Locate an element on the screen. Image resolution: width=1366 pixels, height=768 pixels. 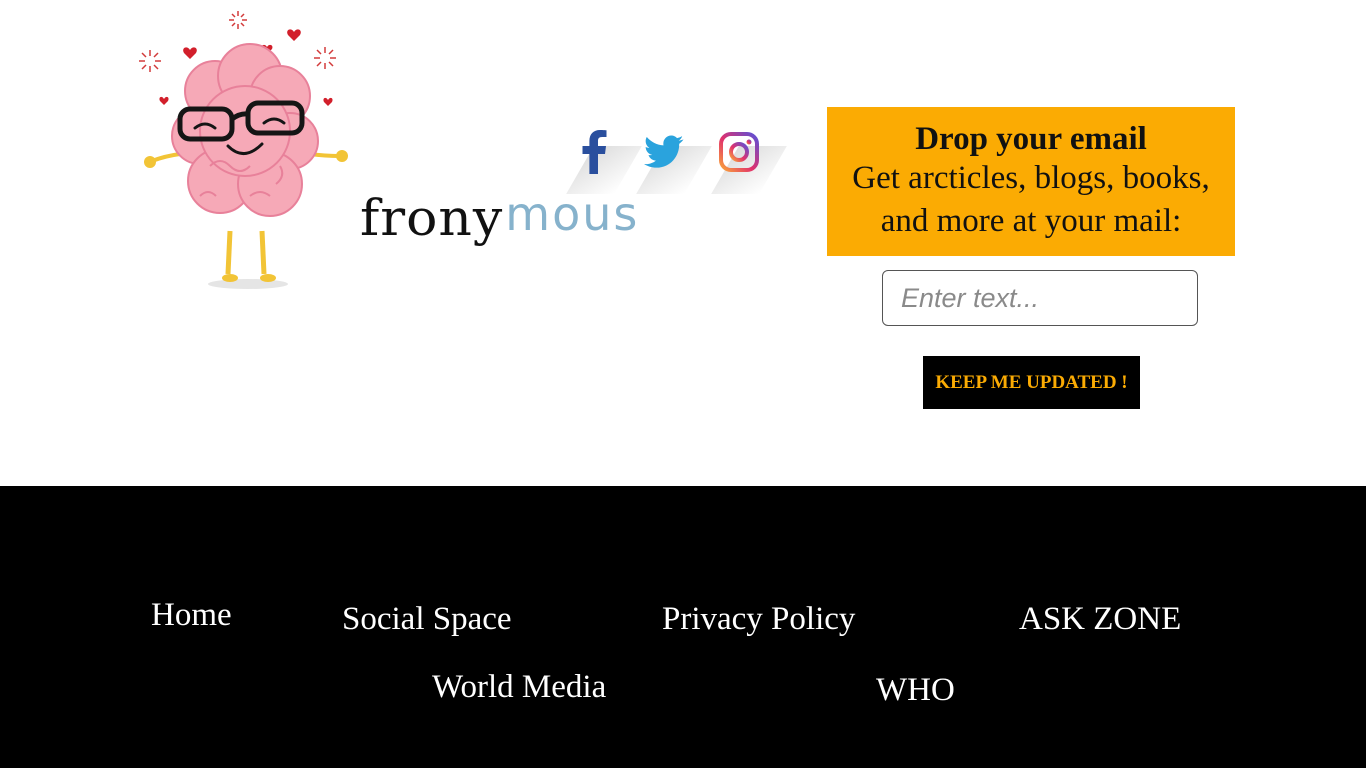
facebook-icon is located at coordinates (594, 152).